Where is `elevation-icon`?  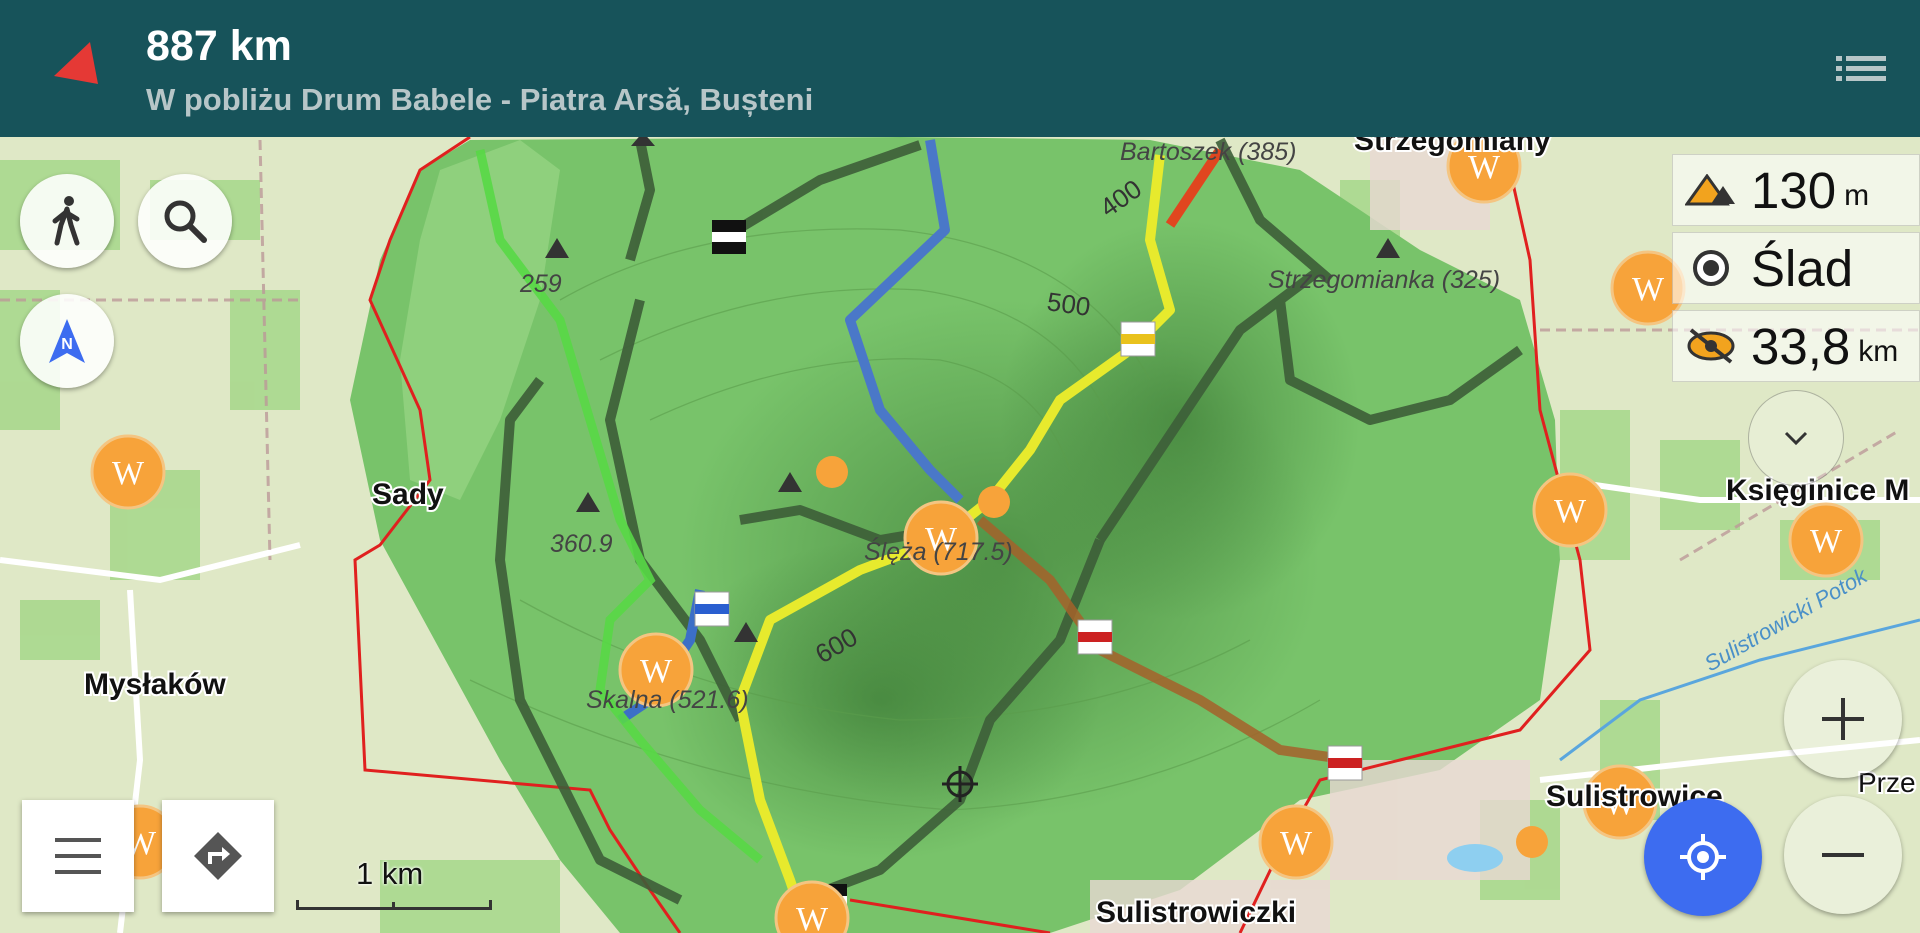 elevation-icon is located at coordinates (1711, 190).